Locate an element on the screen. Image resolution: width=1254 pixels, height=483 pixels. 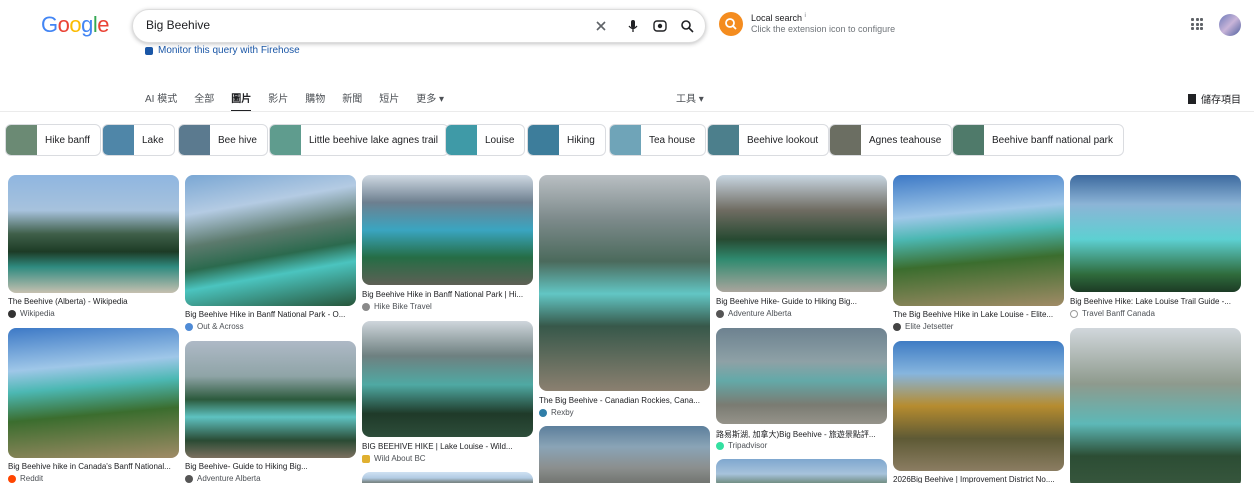
result-source: Wikipedia is located at coordinates (93, 313).